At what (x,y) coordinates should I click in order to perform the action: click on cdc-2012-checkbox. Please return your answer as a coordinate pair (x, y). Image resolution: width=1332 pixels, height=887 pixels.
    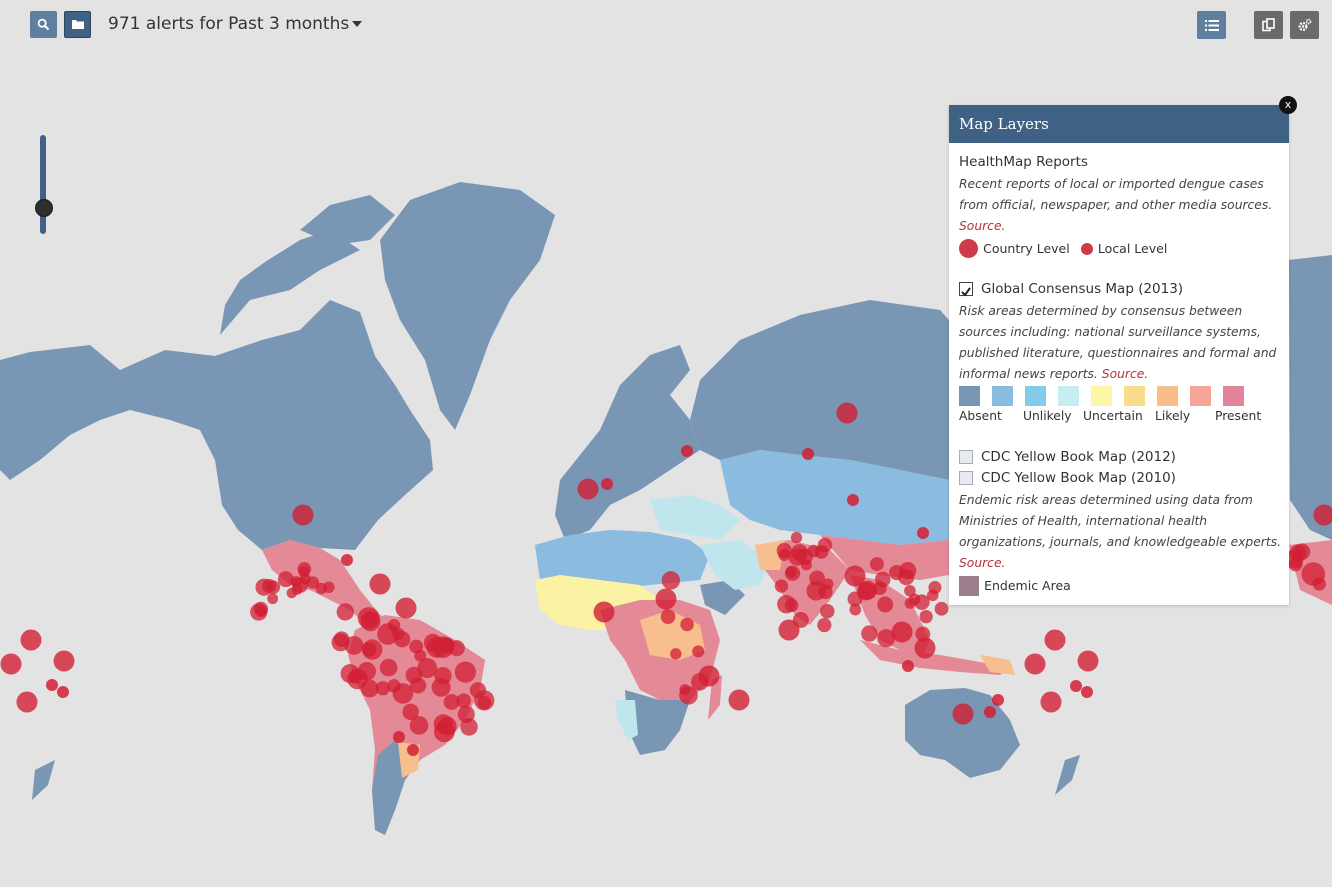
    Looking at the image, I should click on (966, 457).